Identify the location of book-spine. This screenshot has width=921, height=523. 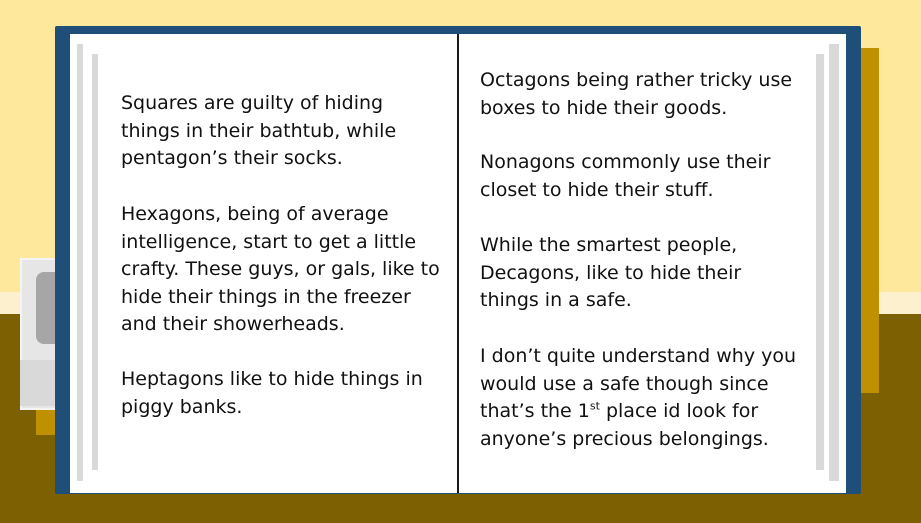
(458, 263).